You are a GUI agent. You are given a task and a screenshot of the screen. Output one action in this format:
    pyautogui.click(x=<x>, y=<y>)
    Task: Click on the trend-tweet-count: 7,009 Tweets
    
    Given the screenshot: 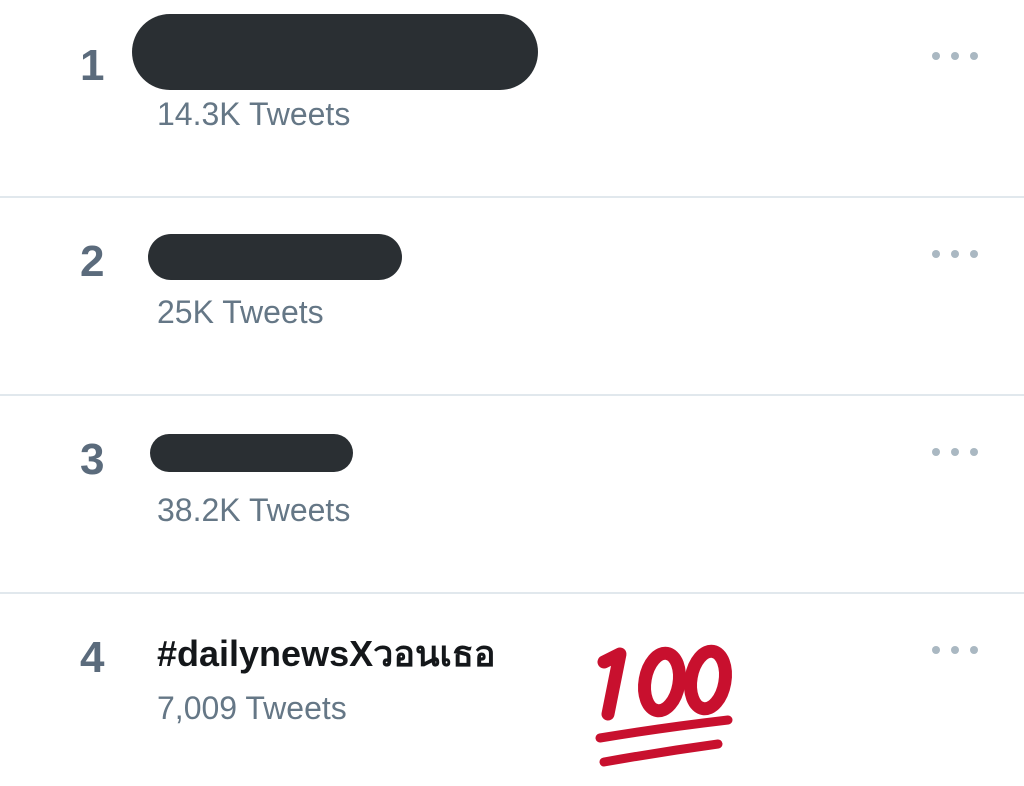 What is the action you would take?
    pyautogui.click(x=252, y=708)
    